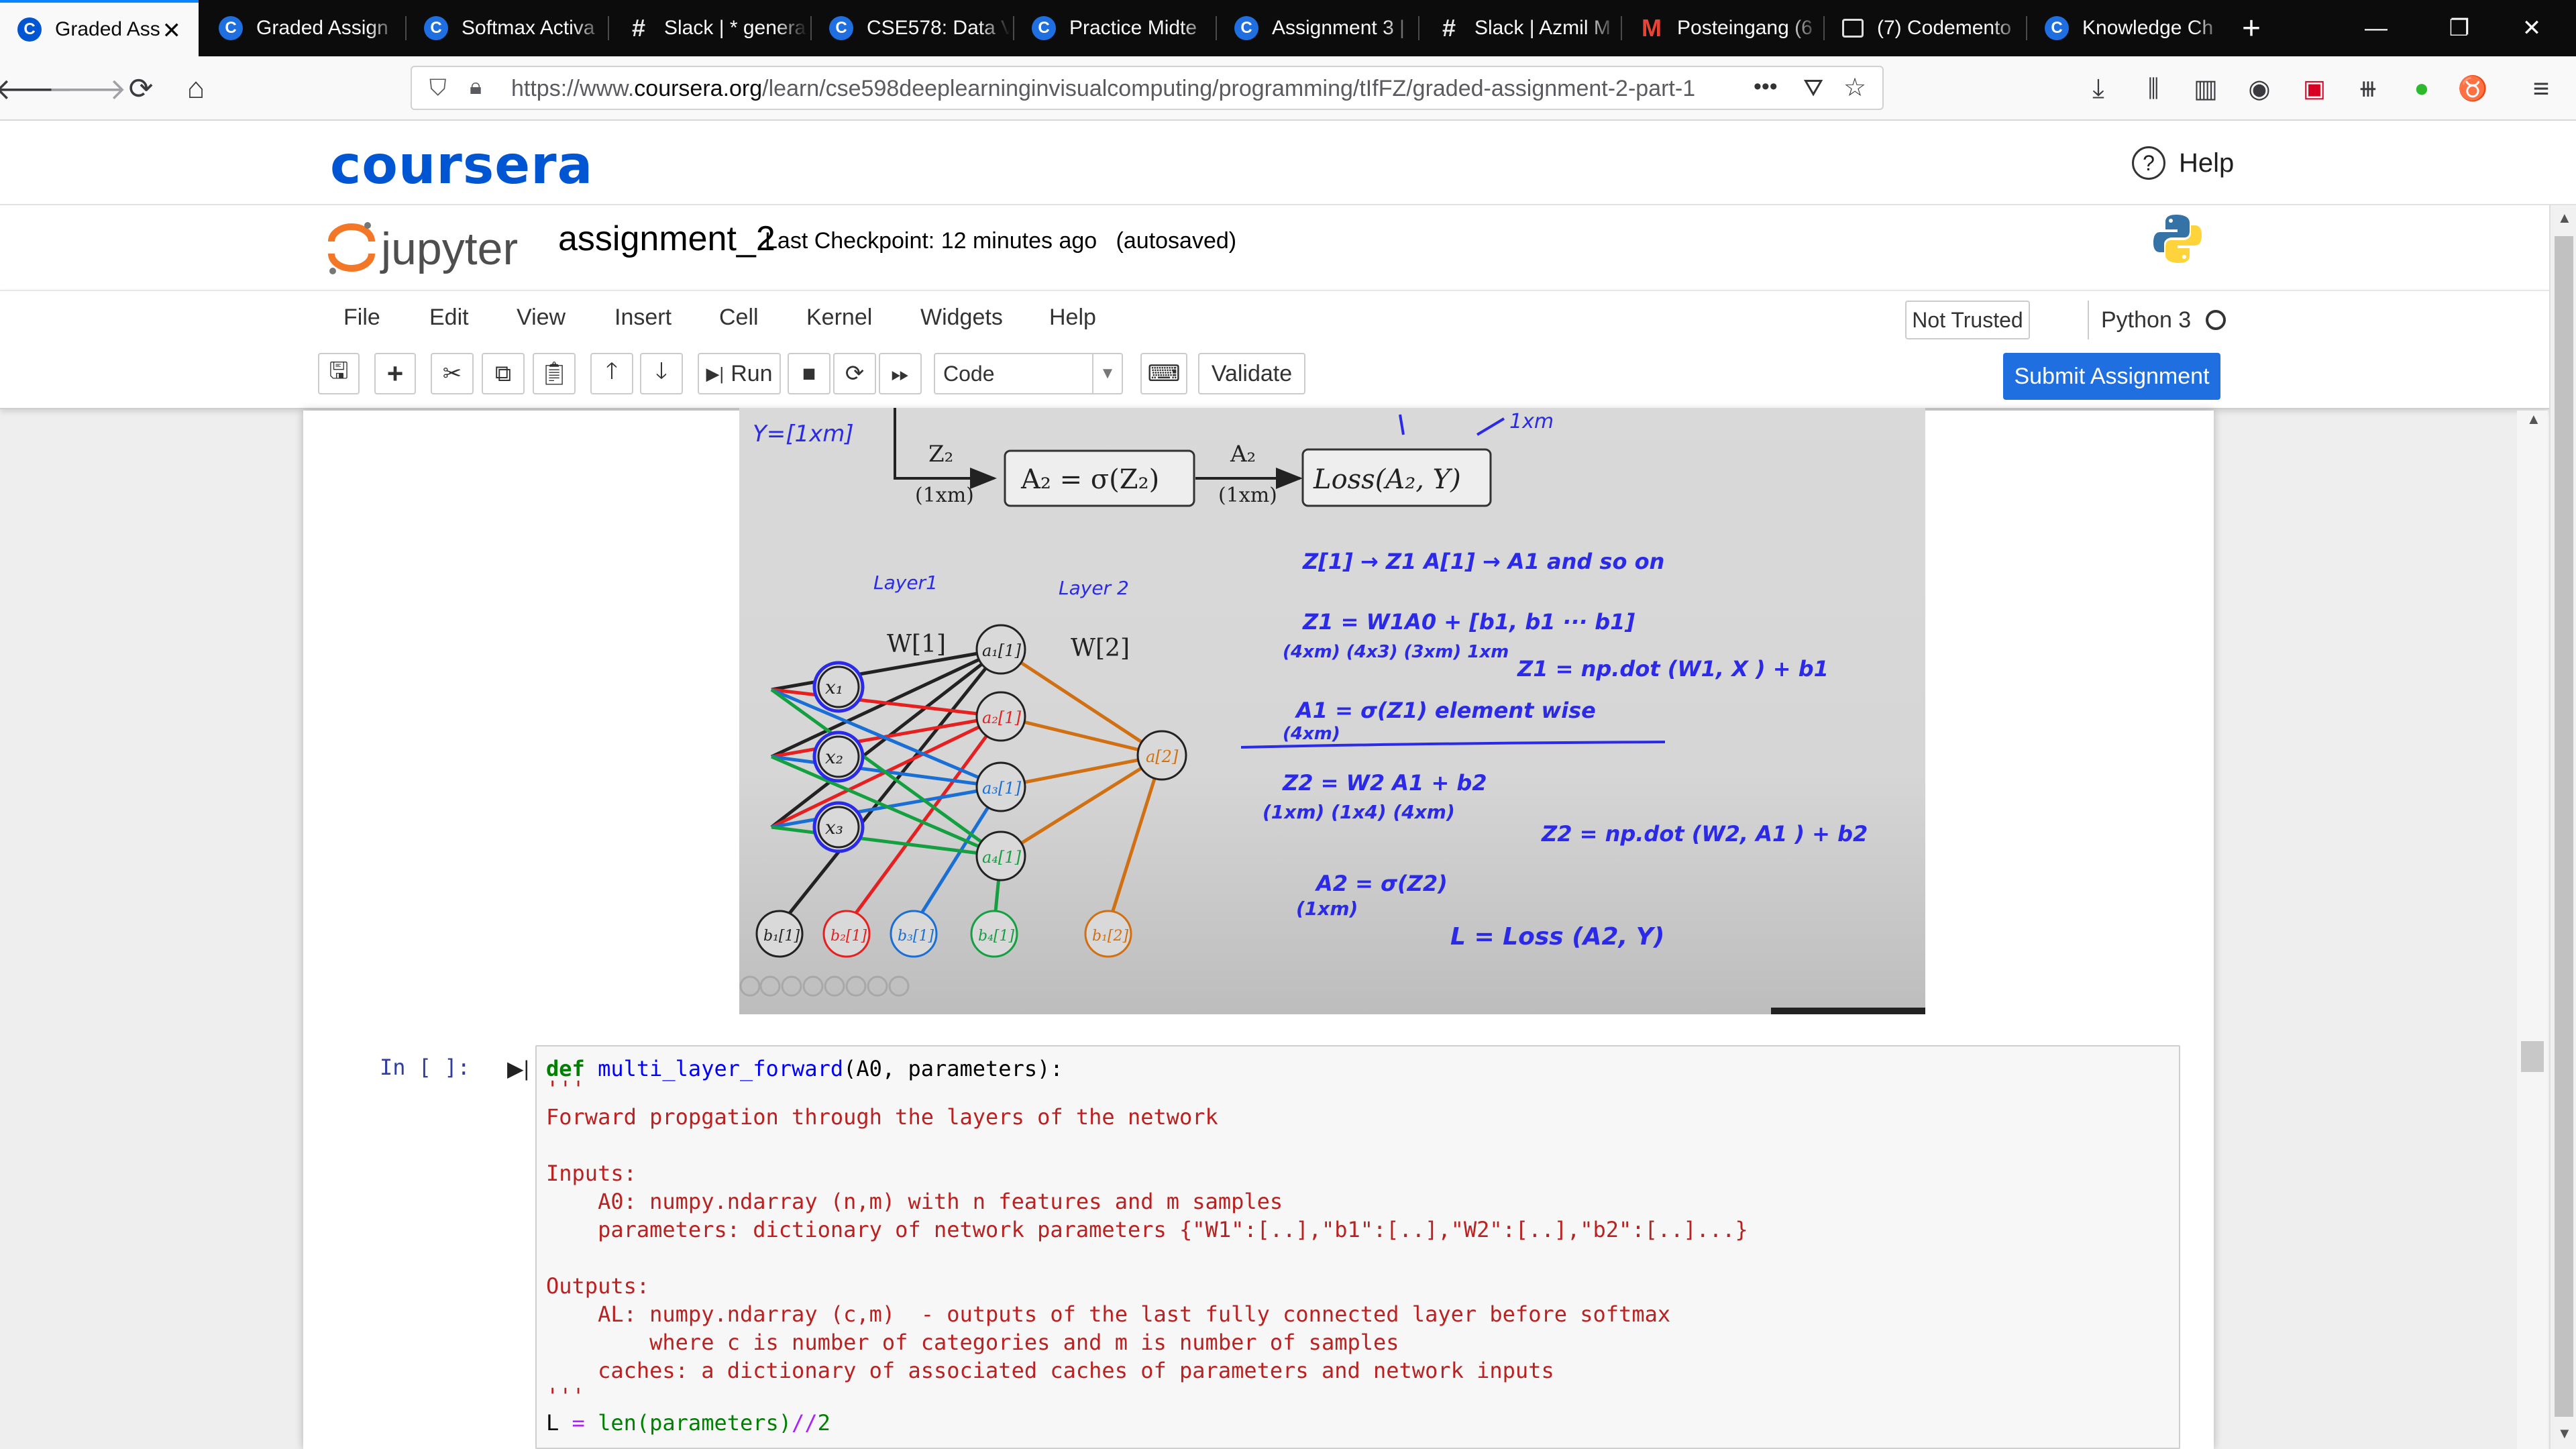  I want to click on validate-button: Validate, so click(1251, 373).